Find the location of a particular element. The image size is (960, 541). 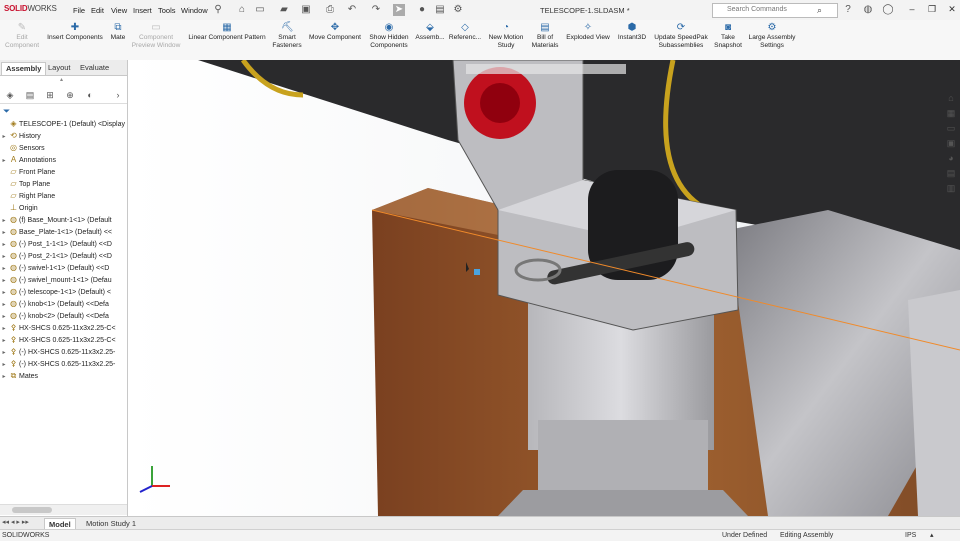

menu-view: View is located at coordinates (119, 10).